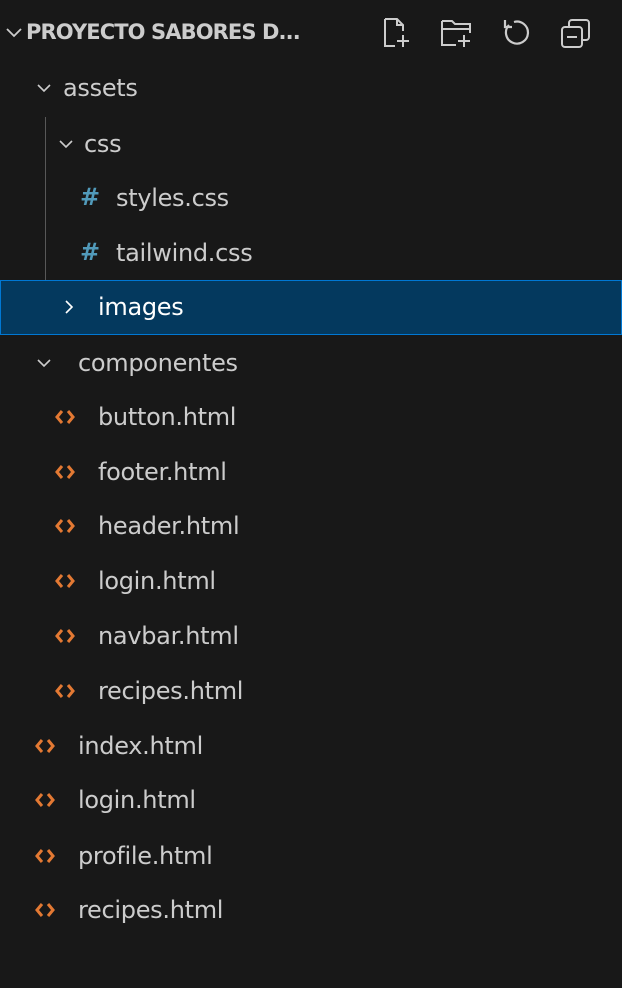  What do you see at coordinates (396, 33) in the screenshot?
I see `new-file-icon` at bounding box center [396, 33].